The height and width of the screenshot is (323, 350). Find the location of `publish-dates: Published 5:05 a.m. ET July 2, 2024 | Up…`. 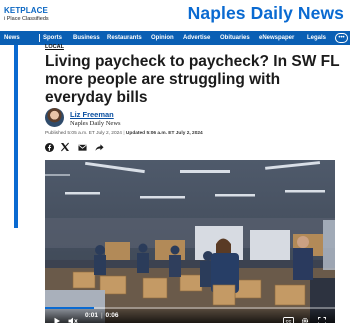

publish-dates: Published 5:05 a.m. ET July 2, 2024 | Up… is located at coordinates (124, 133).